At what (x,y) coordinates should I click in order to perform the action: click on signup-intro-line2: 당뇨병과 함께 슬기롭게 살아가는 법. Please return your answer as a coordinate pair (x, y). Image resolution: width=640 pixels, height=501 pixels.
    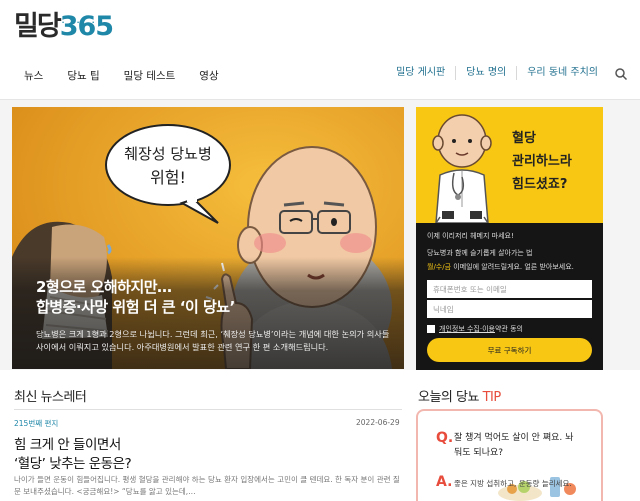
    Looking at the image, I should click on (480, 253).